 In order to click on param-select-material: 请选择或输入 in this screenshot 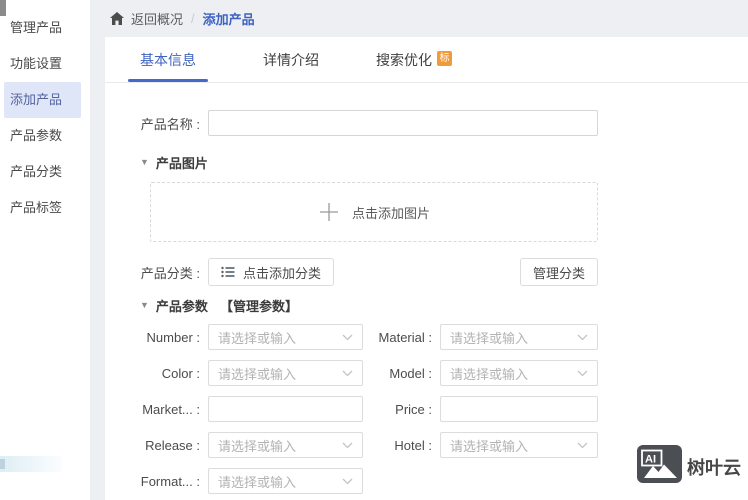, I will do `click(519, 337)`.